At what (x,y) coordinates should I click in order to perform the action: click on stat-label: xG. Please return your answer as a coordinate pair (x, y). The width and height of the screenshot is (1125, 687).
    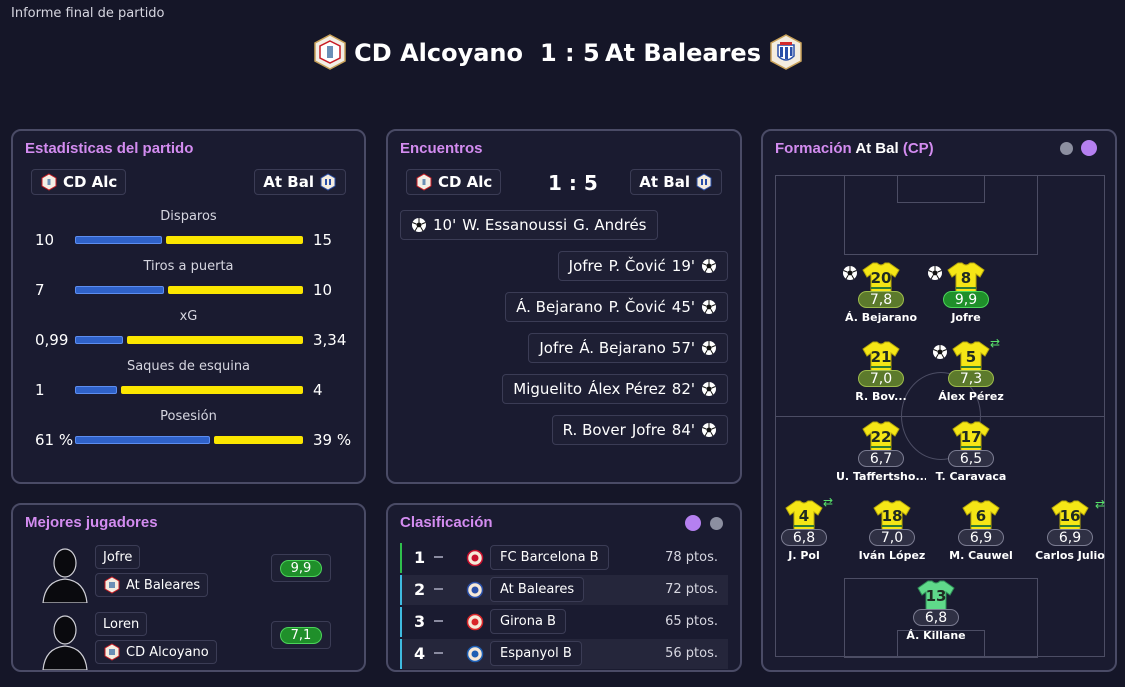
    Looking at the image, I should click on (188, 316).